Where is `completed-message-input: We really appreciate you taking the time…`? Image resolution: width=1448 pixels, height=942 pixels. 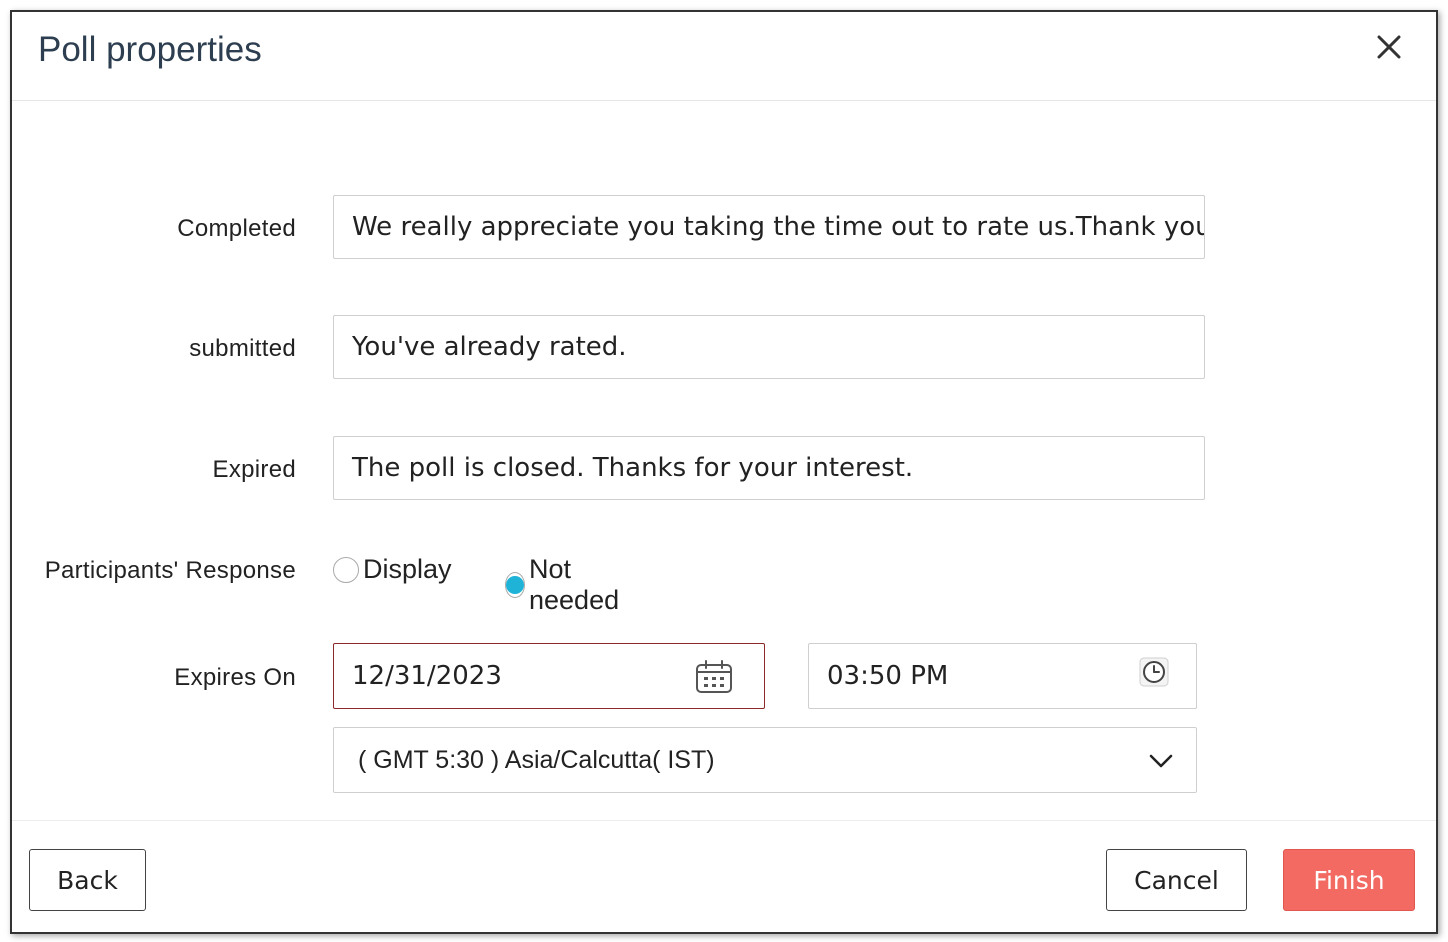
completed-message-input: We really appreciate you taking the time… is located at coordinates (769, 227).